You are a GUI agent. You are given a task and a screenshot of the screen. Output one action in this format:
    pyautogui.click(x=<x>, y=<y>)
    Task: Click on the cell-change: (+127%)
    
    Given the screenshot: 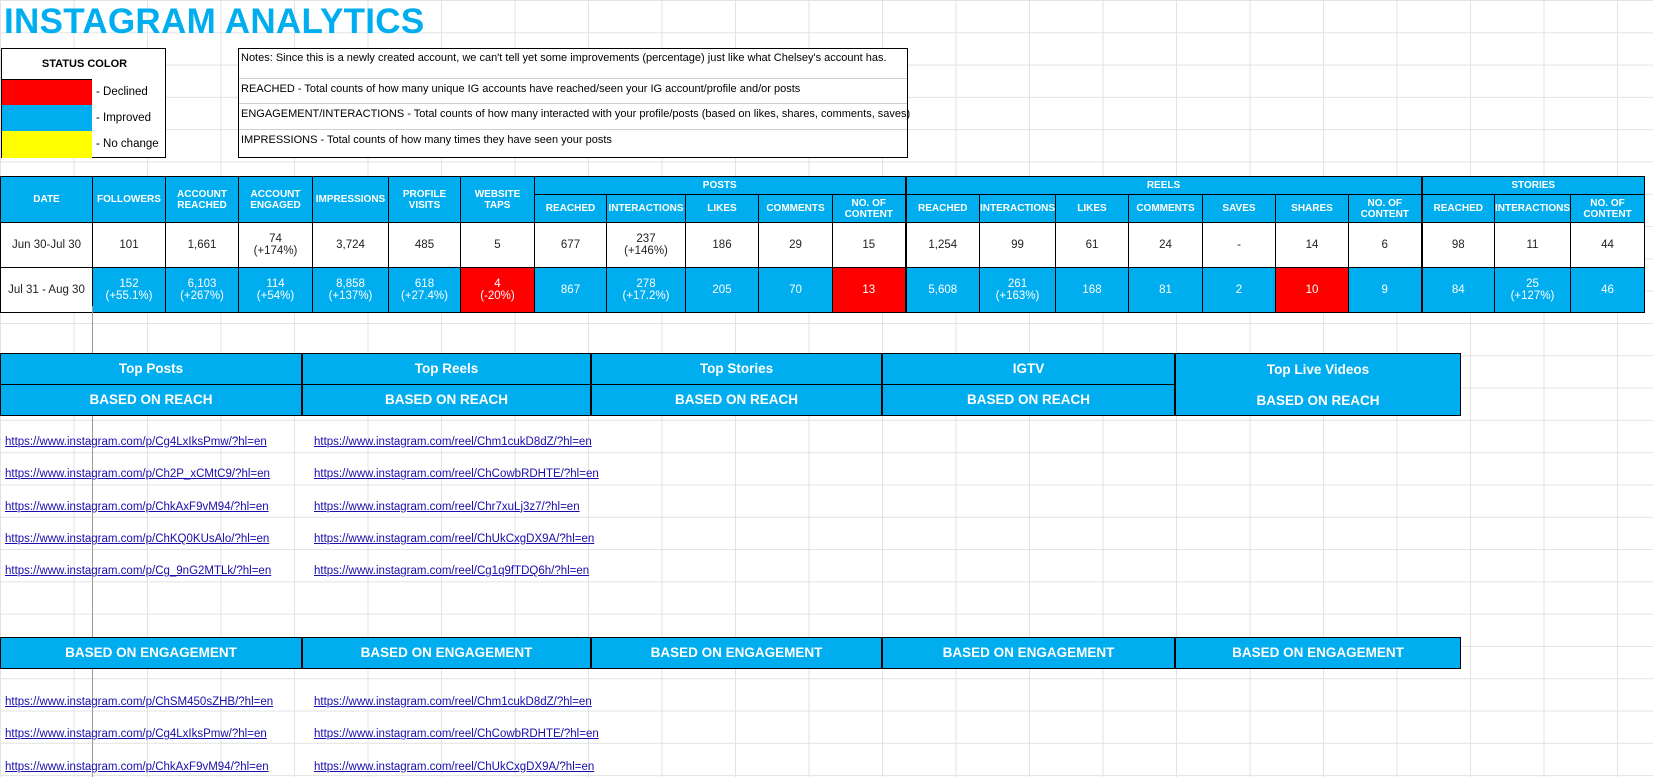 What is the action you would take?
    pyautogui.click(x=1532, y=296)
    